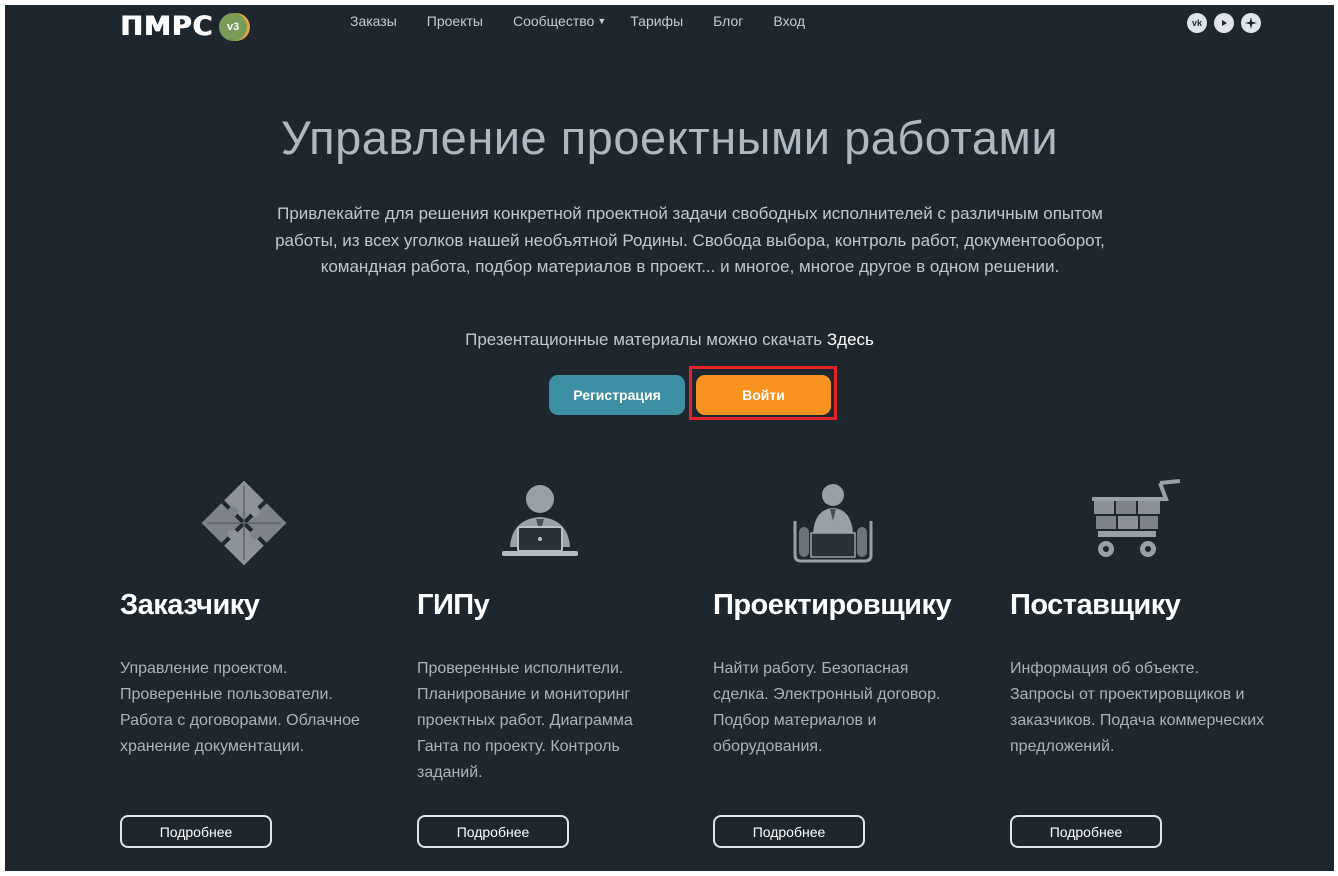 The height and width of the screenshot is (876, 1338). Describe the element at coordinates (832, 605) in the screenshot. I see `role-title: Проектировщику` at that location.